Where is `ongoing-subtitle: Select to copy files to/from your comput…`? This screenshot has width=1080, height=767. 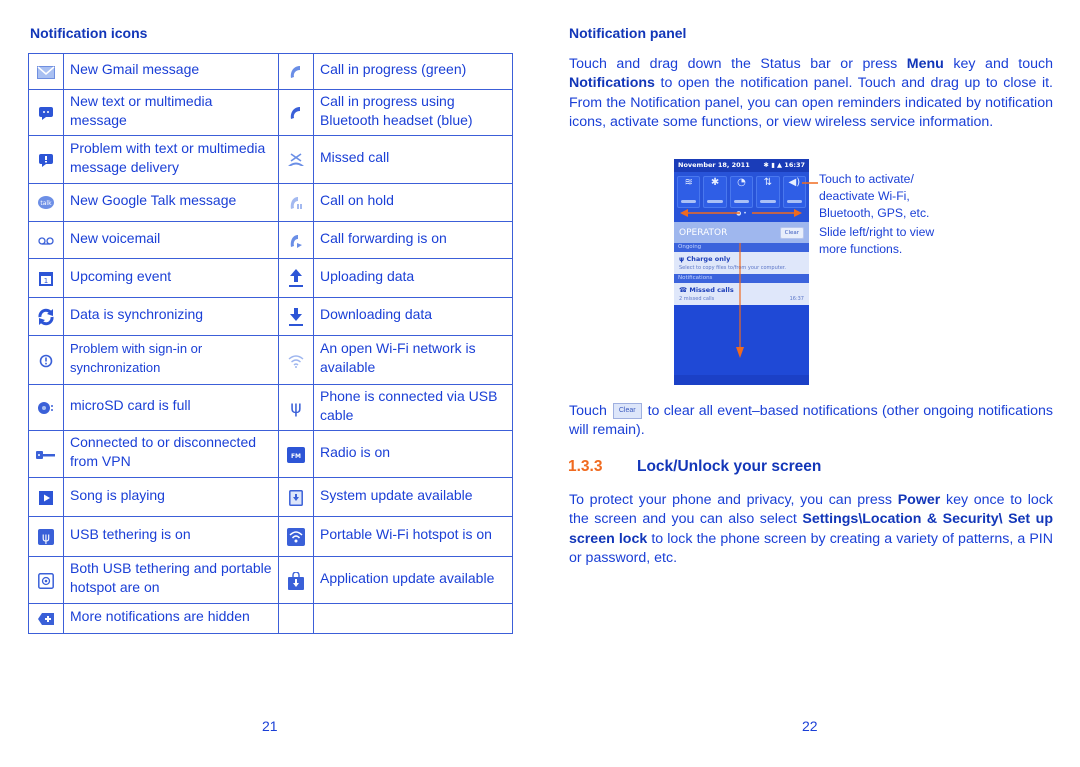 ongoing-subtitle: Select to copy files to/from your comput… is located at coordinates (732, 268).